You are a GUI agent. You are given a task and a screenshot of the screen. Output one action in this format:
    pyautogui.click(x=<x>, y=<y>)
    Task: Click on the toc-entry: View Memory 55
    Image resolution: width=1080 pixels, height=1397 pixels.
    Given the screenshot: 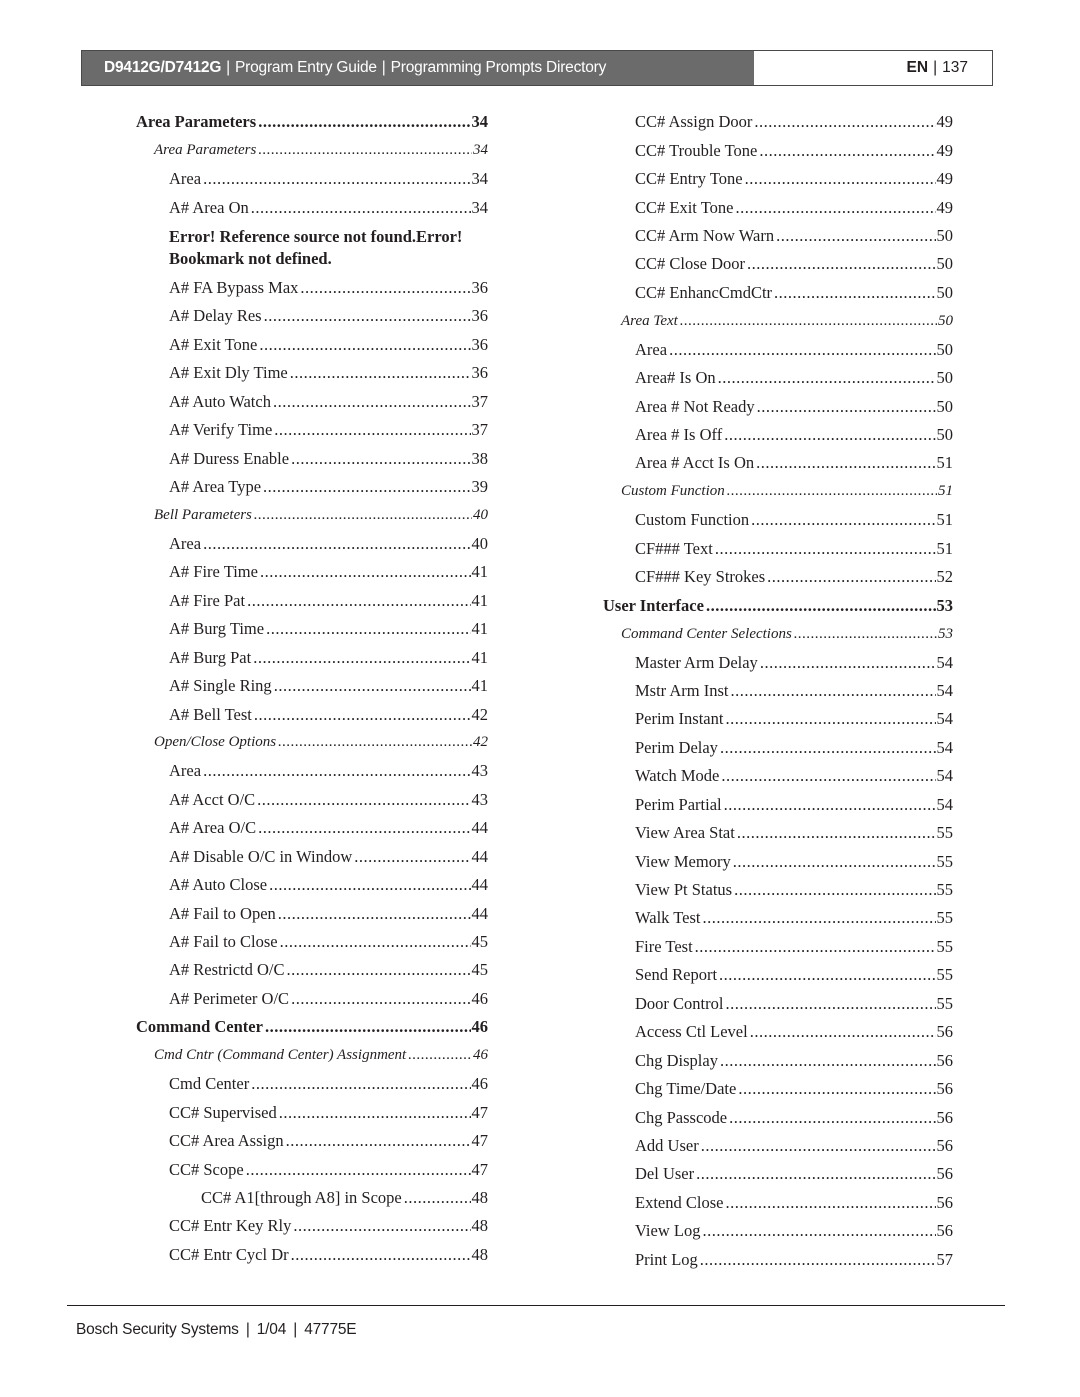 What is the action you would take?
    pyautogui.click(x=778, y=861)
    